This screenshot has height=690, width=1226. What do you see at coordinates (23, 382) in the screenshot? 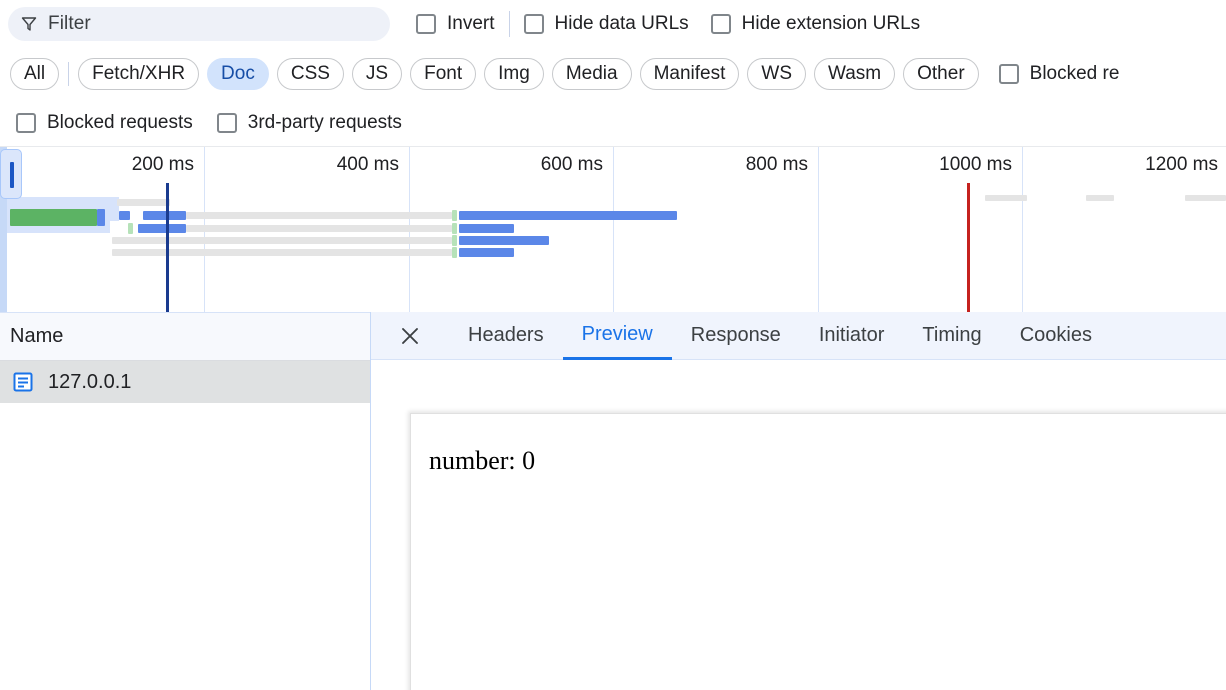
I see `document-icon` at bounding box center [23, 382].